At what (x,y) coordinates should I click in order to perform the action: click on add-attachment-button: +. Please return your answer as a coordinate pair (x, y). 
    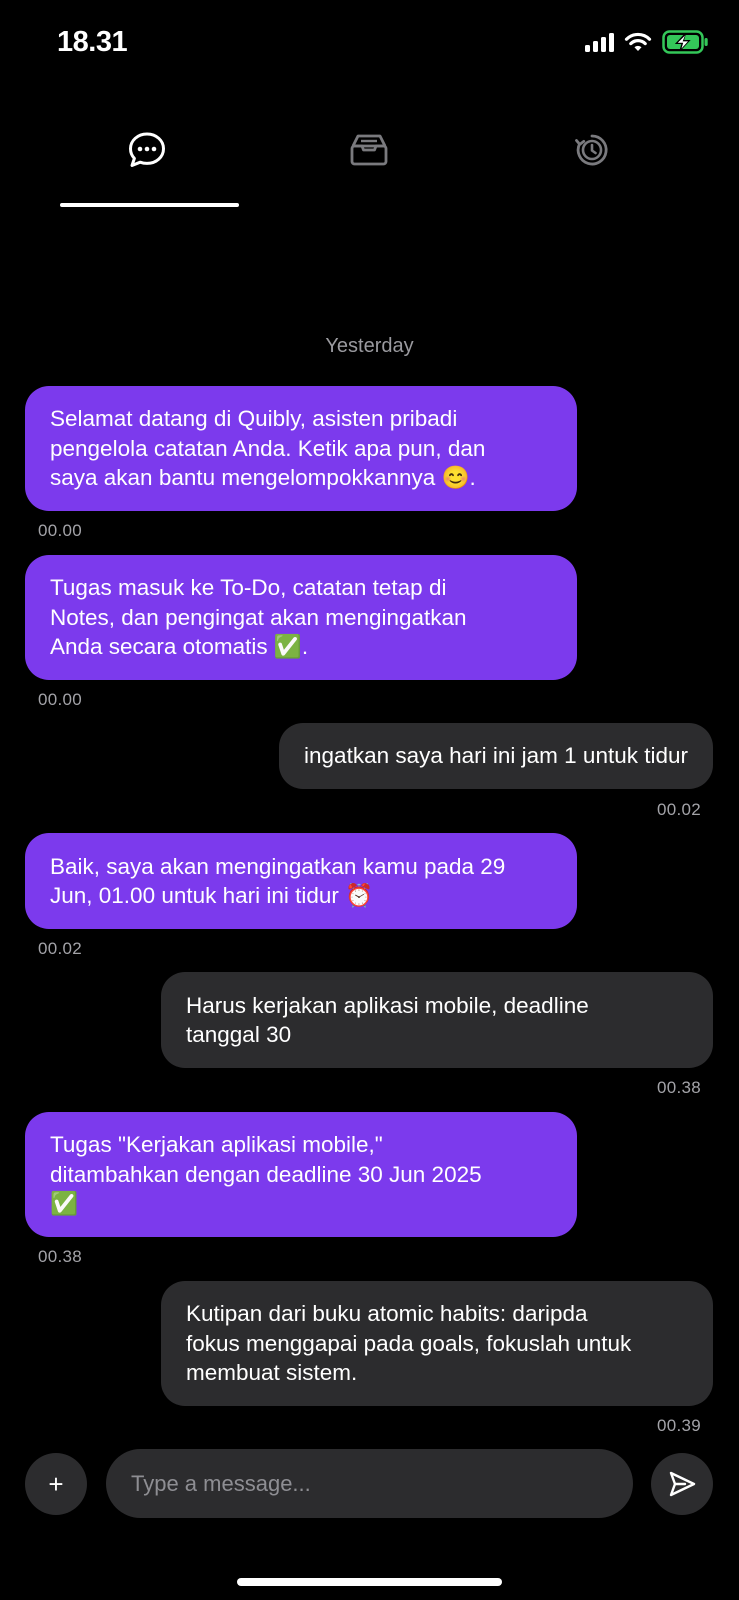
    Looking at the image, I should click on (56, 1484).